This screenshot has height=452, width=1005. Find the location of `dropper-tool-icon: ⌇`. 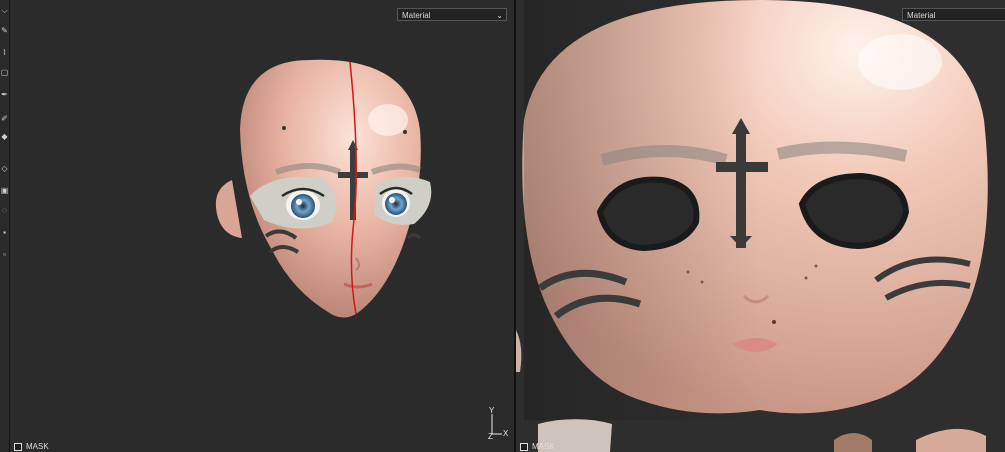

dropper-tool-icon: ⌇ is located at coordinates (4, 52).